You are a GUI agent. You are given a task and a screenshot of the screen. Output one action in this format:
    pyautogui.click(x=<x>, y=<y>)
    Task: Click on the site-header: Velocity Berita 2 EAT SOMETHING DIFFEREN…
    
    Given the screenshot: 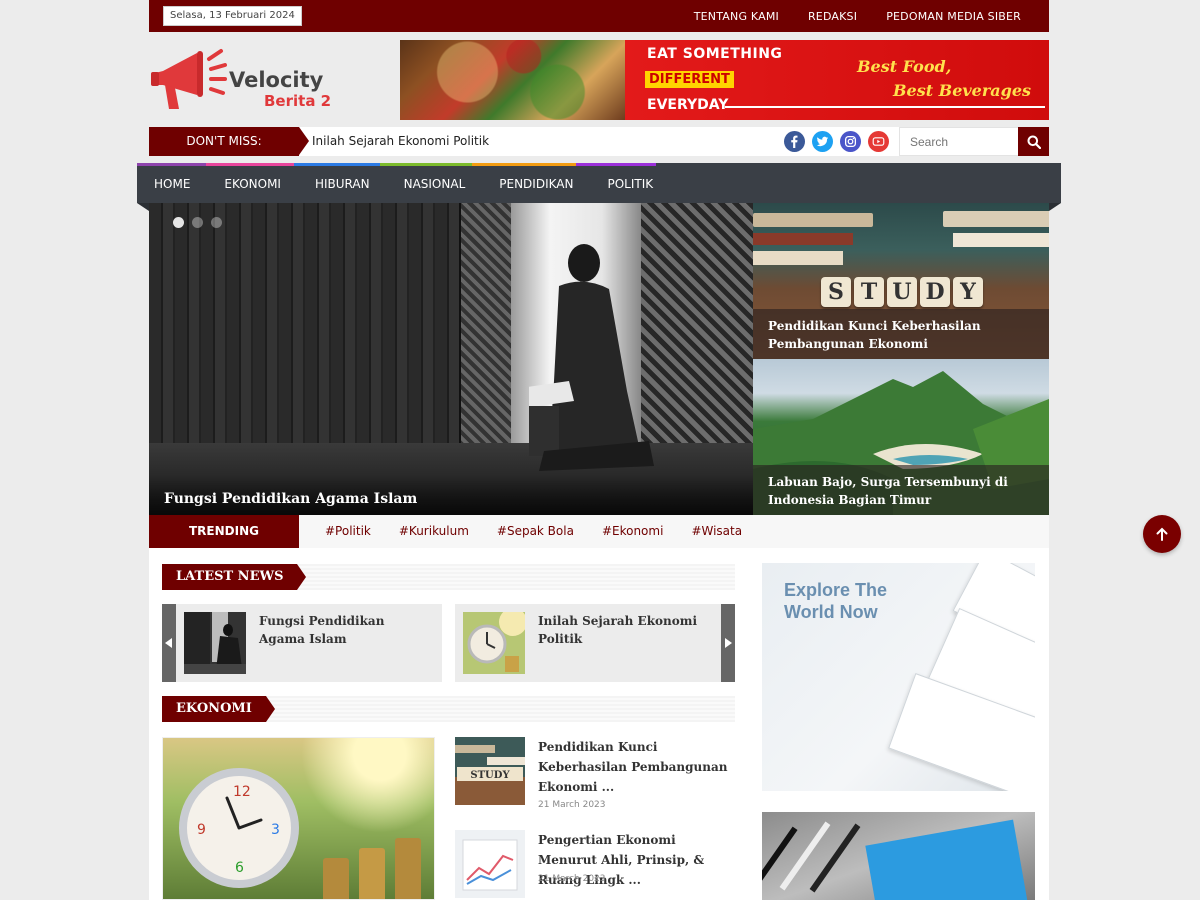 What is the action you would take?
    pyautogui.click(x=599, y=80)
    